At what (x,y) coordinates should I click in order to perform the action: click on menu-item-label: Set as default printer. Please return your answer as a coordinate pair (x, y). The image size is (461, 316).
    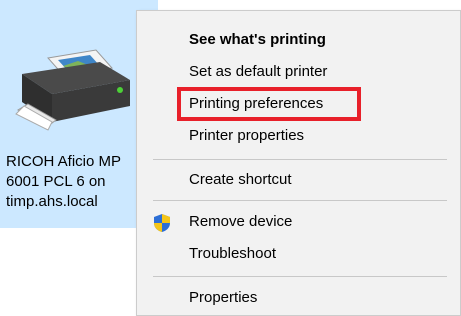
    Looking at the image, I should click on (258, 71).